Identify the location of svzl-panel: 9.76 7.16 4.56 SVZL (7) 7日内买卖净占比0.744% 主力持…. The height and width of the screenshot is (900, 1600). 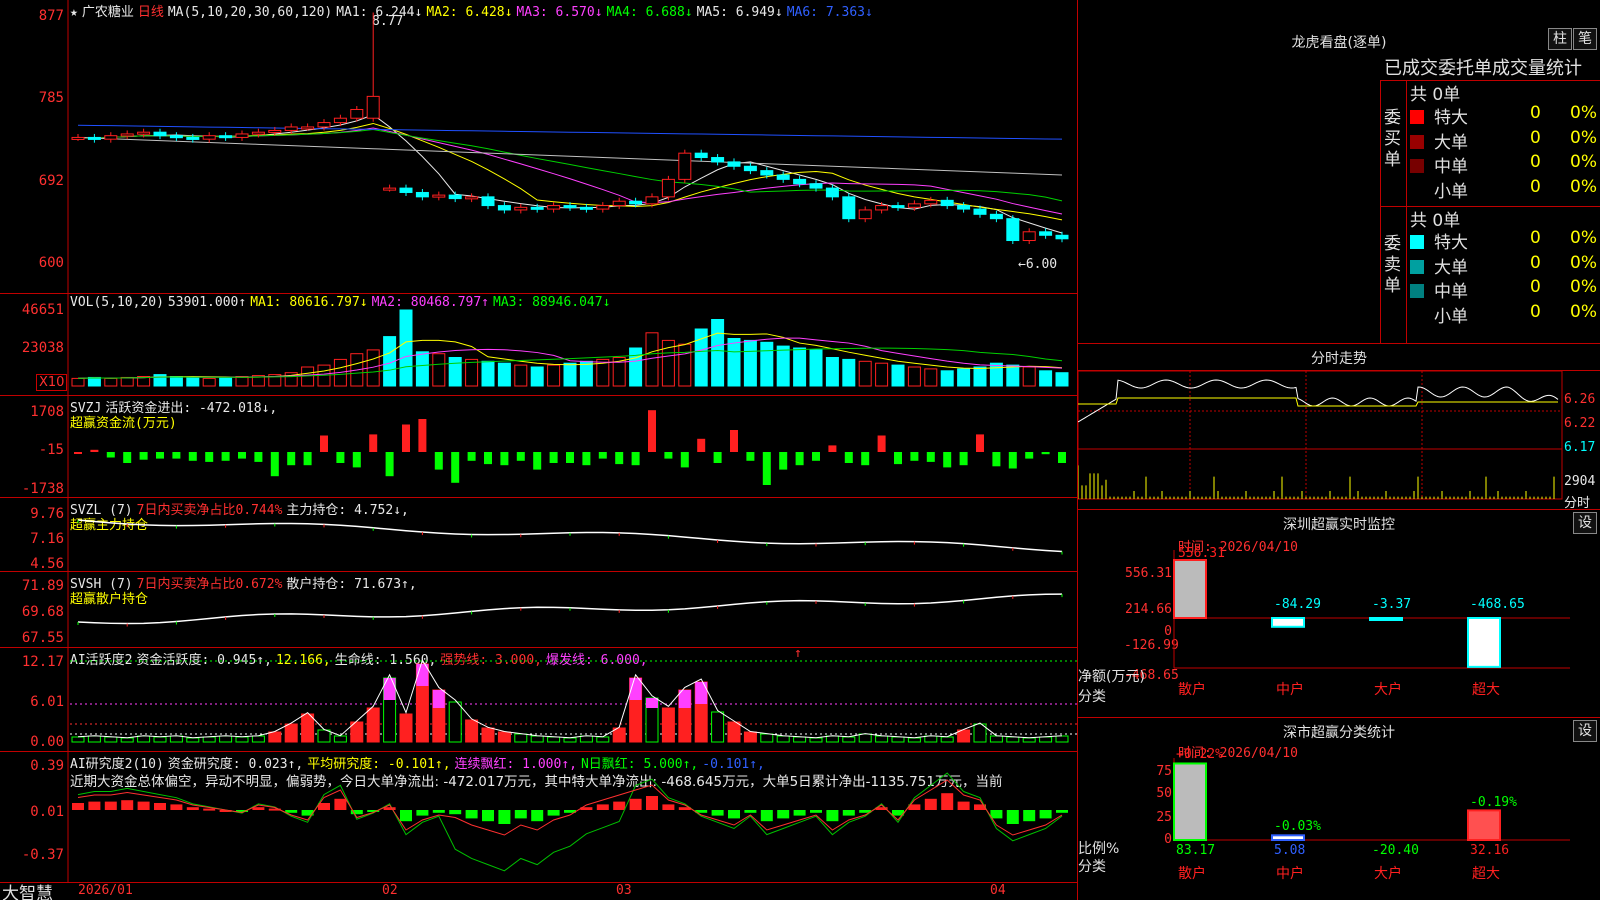
(538, 535).